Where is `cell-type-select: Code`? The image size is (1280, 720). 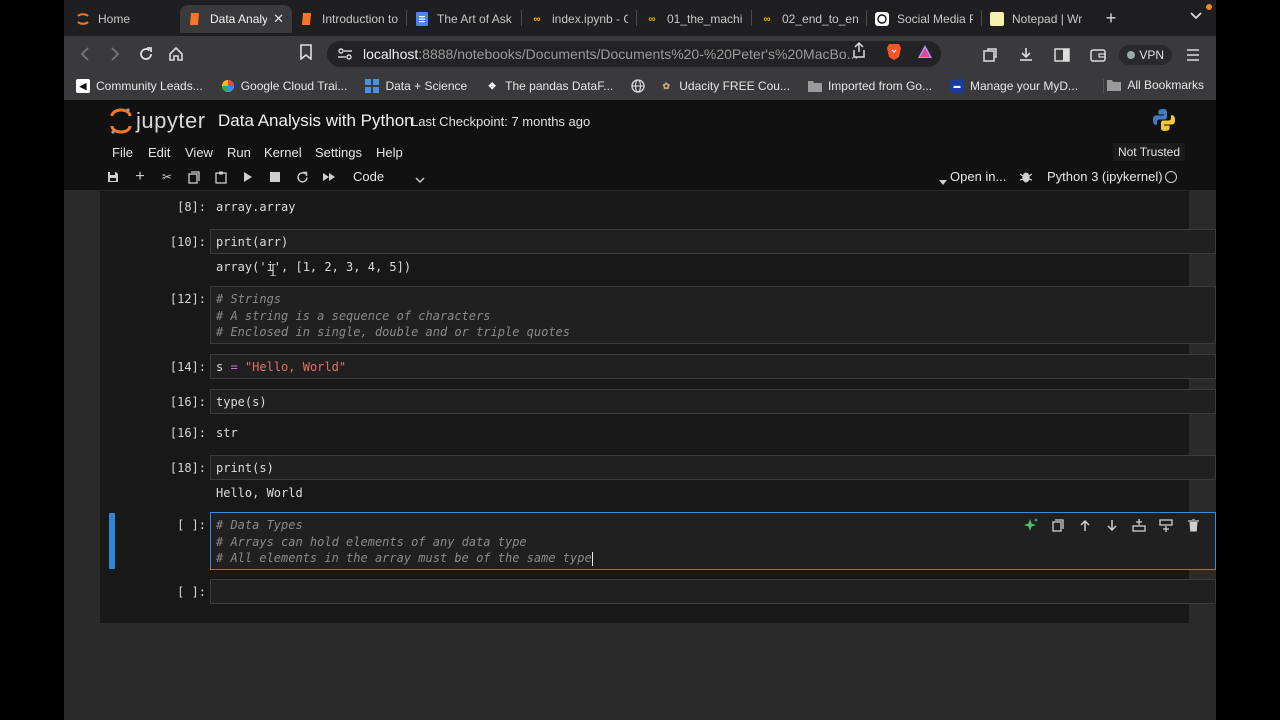
cell-type-select: Code is located at coordinates (368, 176).